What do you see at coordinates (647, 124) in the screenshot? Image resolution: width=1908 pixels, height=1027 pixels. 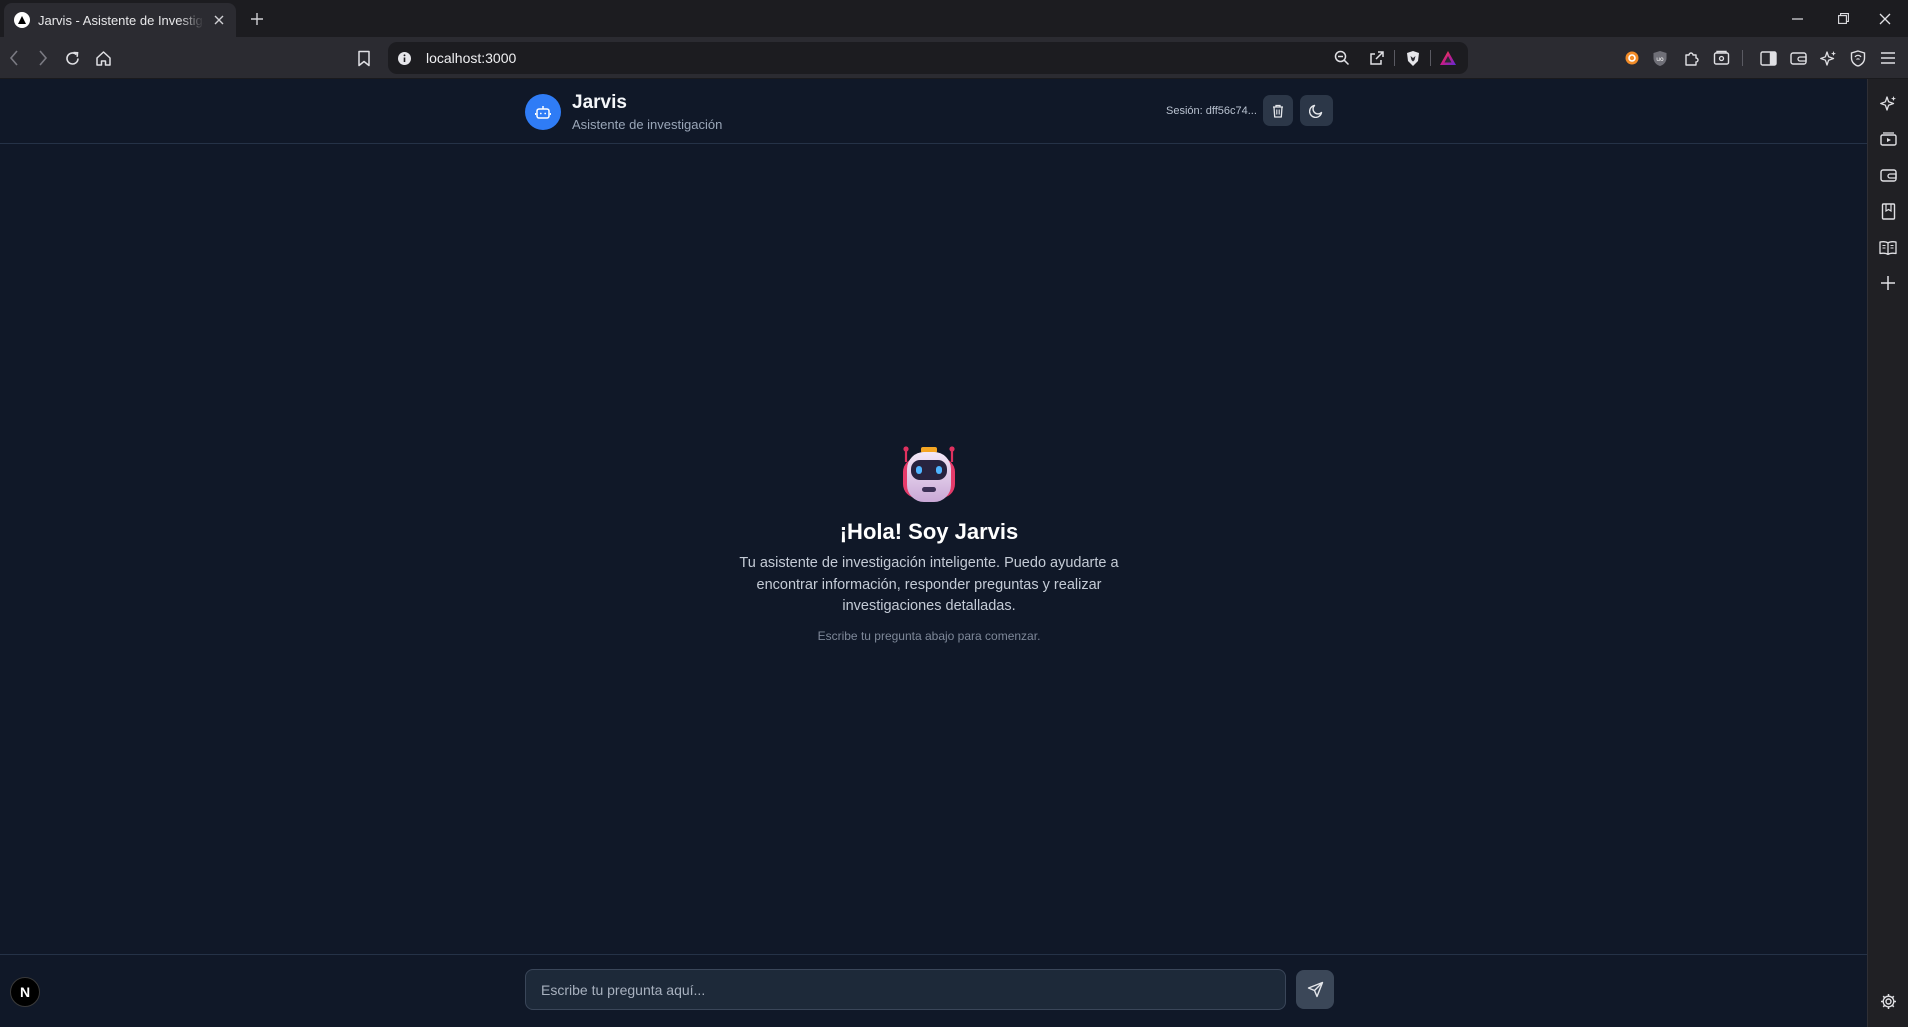 I see `app-subtitle: Asistente de investigación` at bounding box center [647, 124].